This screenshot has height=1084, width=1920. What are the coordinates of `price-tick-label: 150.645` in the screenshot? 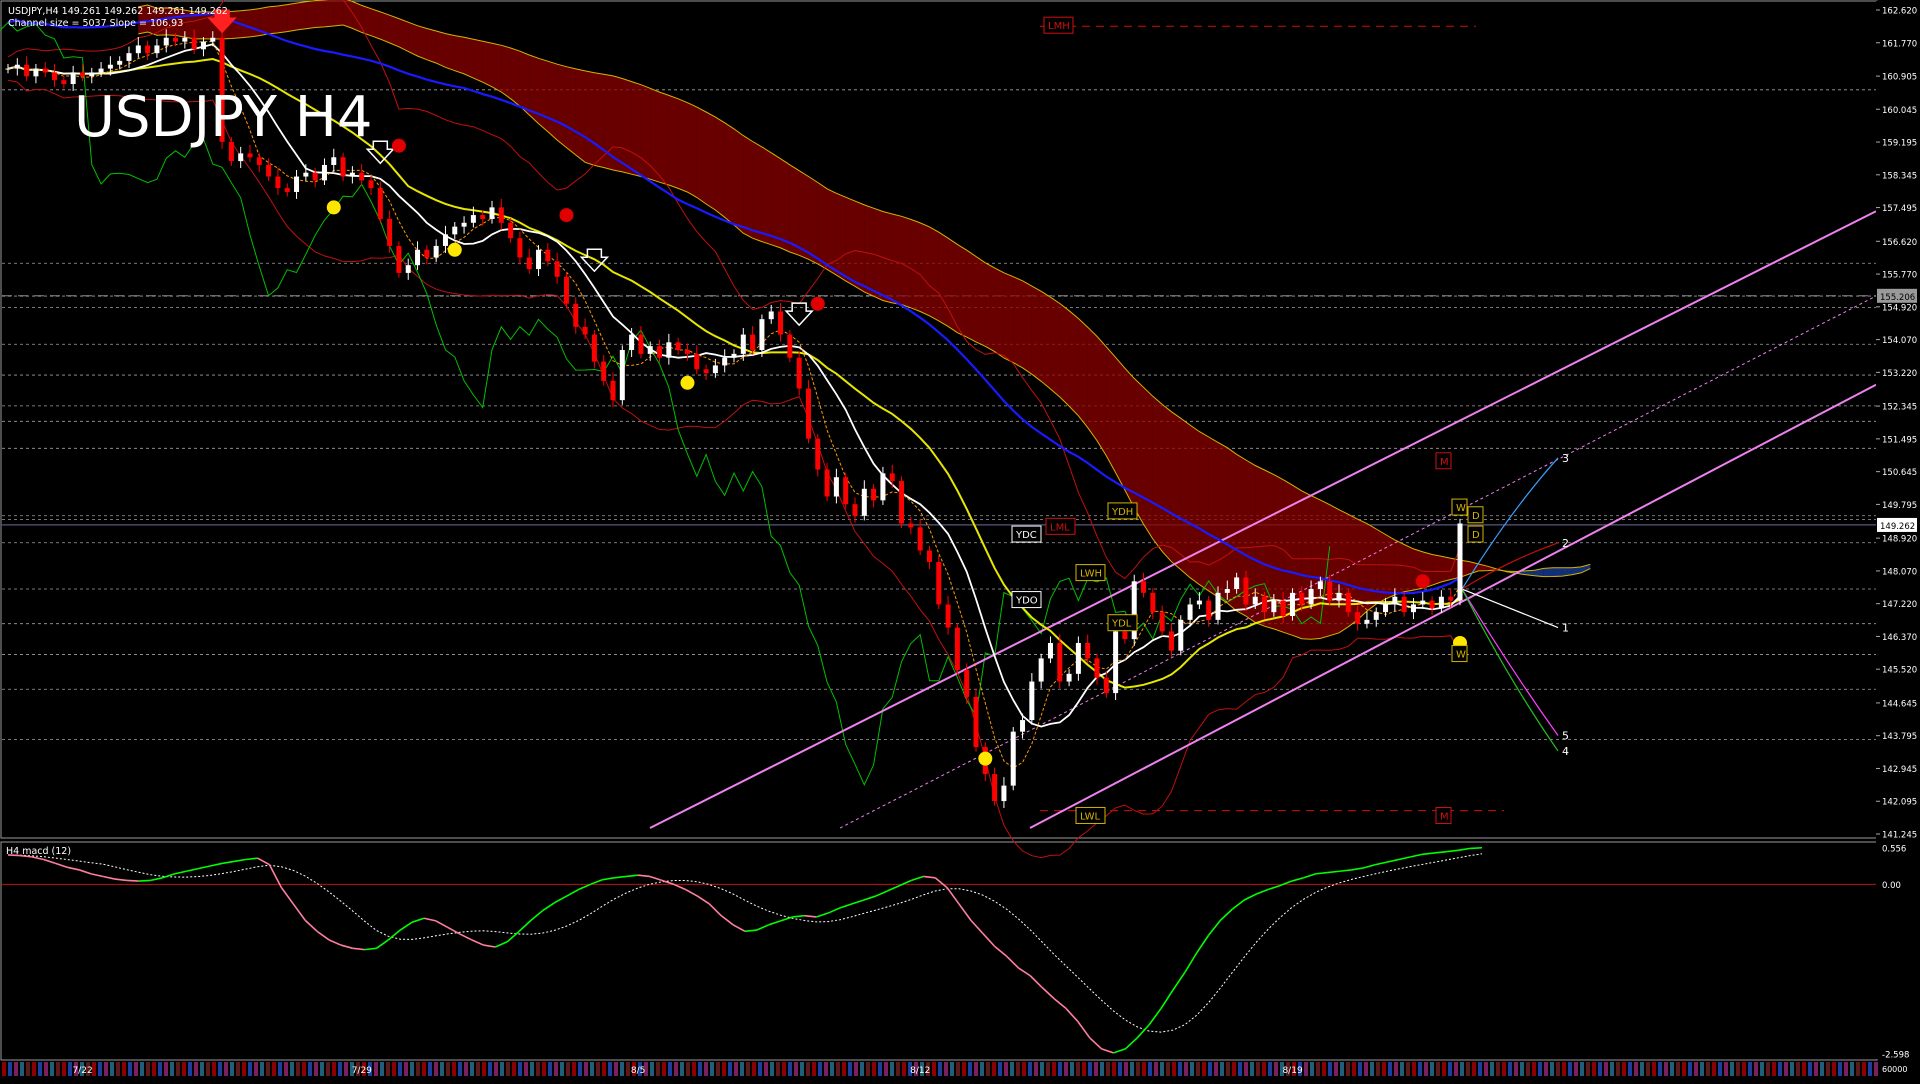 It's located at (1899, 473).